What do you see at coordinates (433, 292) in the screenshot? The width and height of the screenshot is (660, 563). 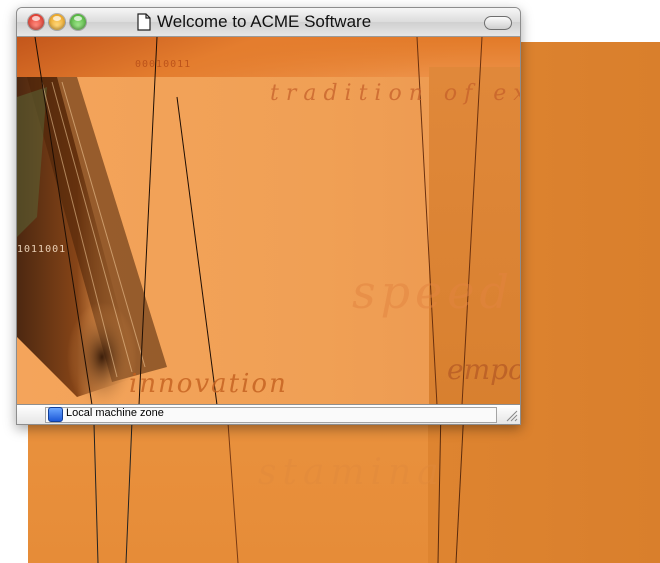 I see `phrase-speed: speed` at bounding box center [433, 292].